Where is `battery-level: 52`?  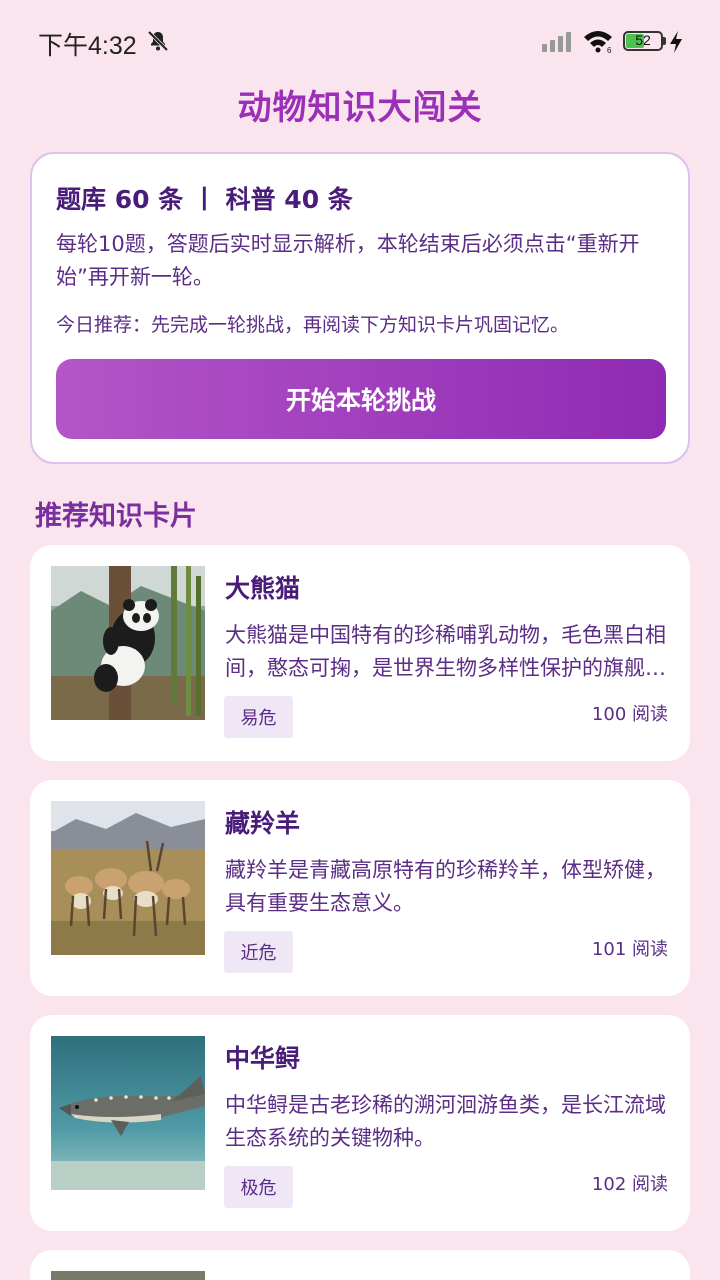 battery-level: 52 is located at coordinates (643, 40).